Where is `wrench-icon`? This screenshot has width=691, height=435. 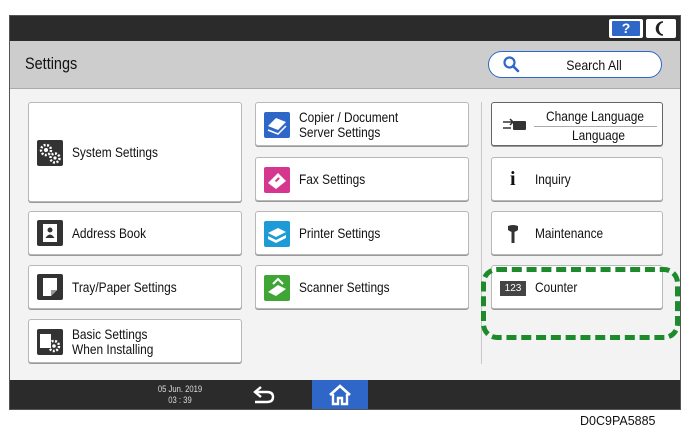
wrench-icon is located at coordinates (513, 234).